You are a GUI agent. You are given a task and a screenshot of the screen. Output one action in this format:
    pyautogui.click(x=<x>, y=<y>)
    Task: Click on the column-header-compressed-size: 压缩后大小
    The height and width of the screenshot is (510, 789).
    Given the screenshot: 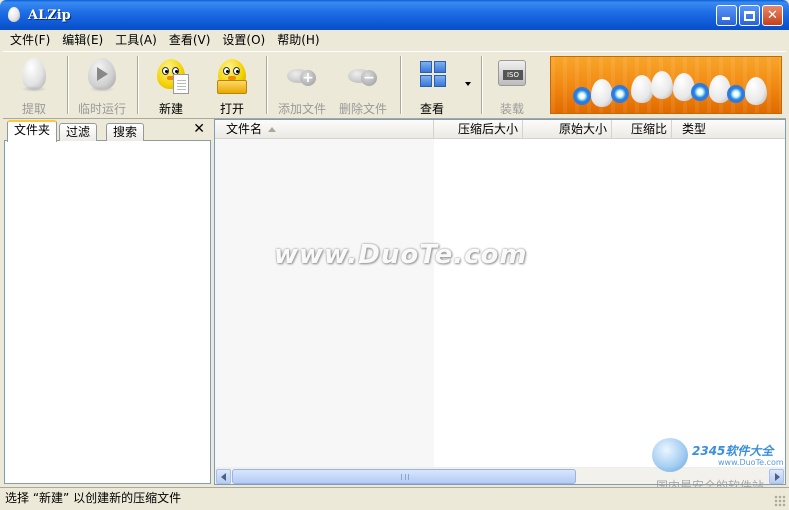 What is the action you would take?
    pyautogui.click(x=478, y=129)
    